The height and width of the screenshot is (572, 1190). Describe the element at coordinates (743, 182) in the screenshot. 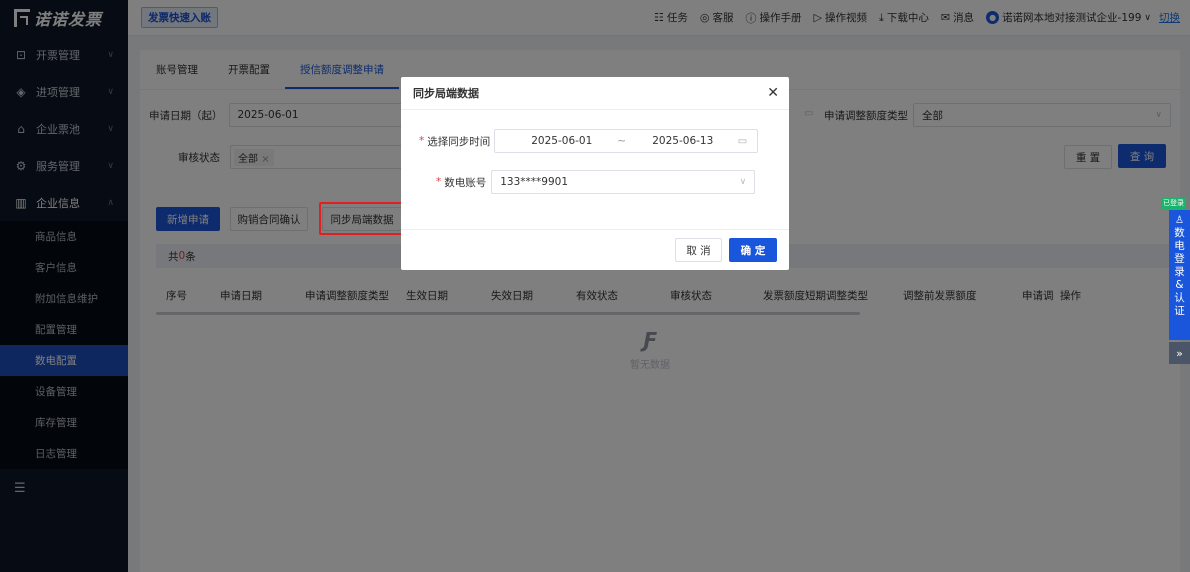

I see `chevron-down-icon: ∨` at that location.